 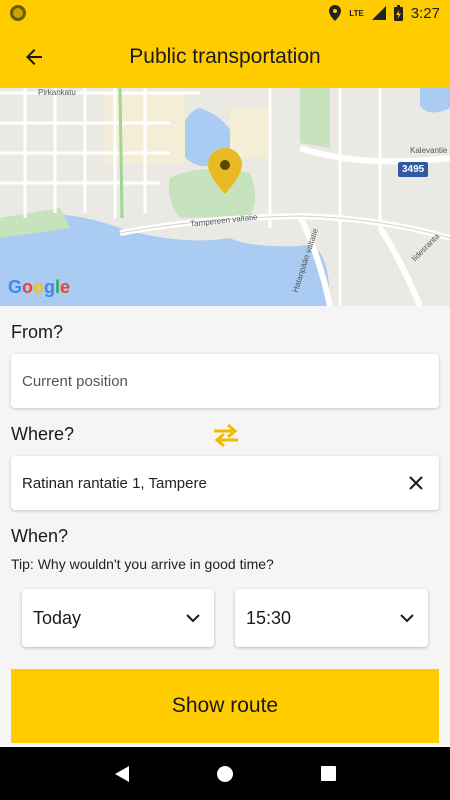 I want to click on status-icons: LTE 3:27, so click(x=384, y=13).